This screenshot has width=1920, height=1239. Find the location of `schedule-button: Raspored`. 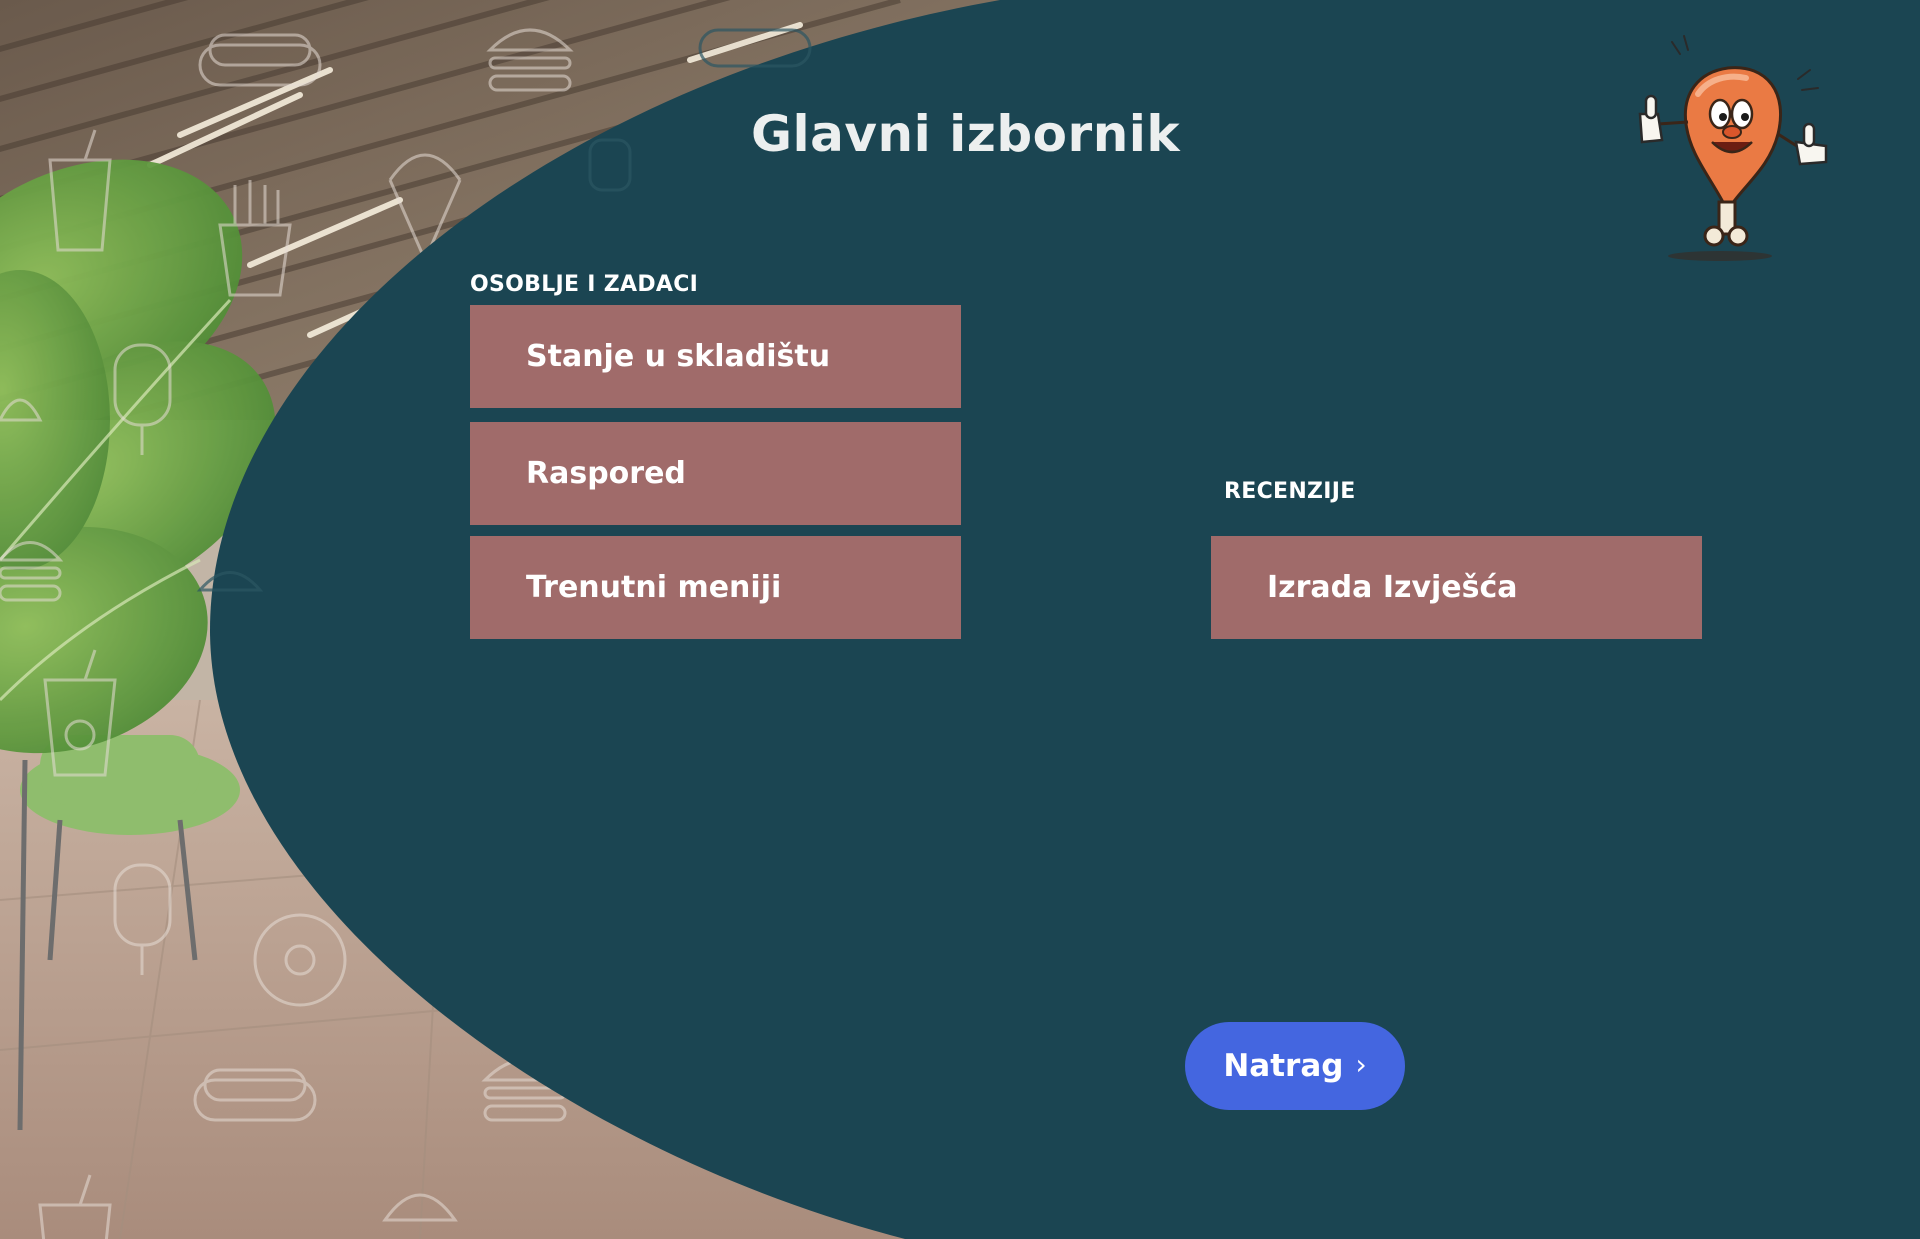

schedule-button: Raspored is located at coordinates (715, 473).